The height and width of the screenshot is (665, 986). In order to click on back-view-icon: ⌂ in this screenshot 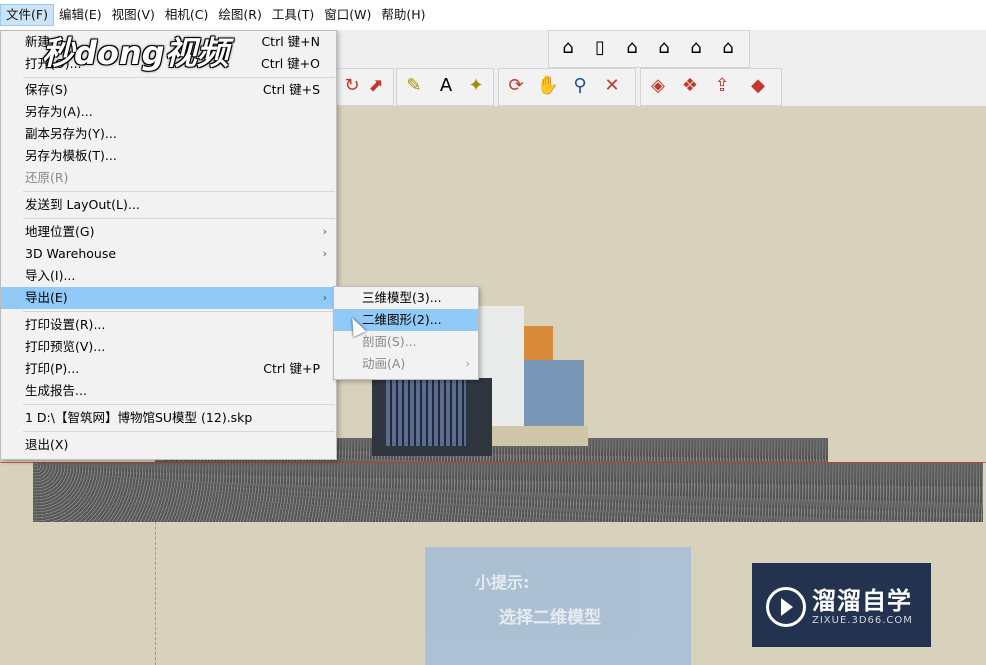, I will do `click(696, 48)`.